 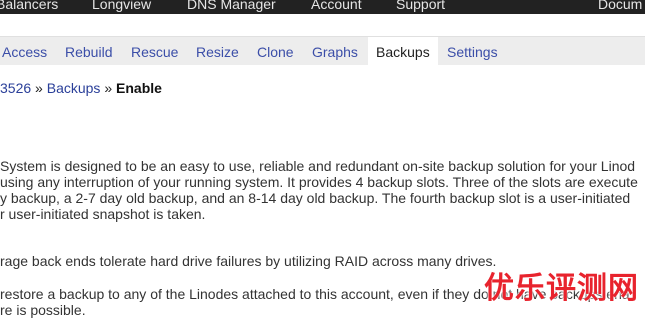 I want to click on tab-access: Access, so click(x=27, y=51).